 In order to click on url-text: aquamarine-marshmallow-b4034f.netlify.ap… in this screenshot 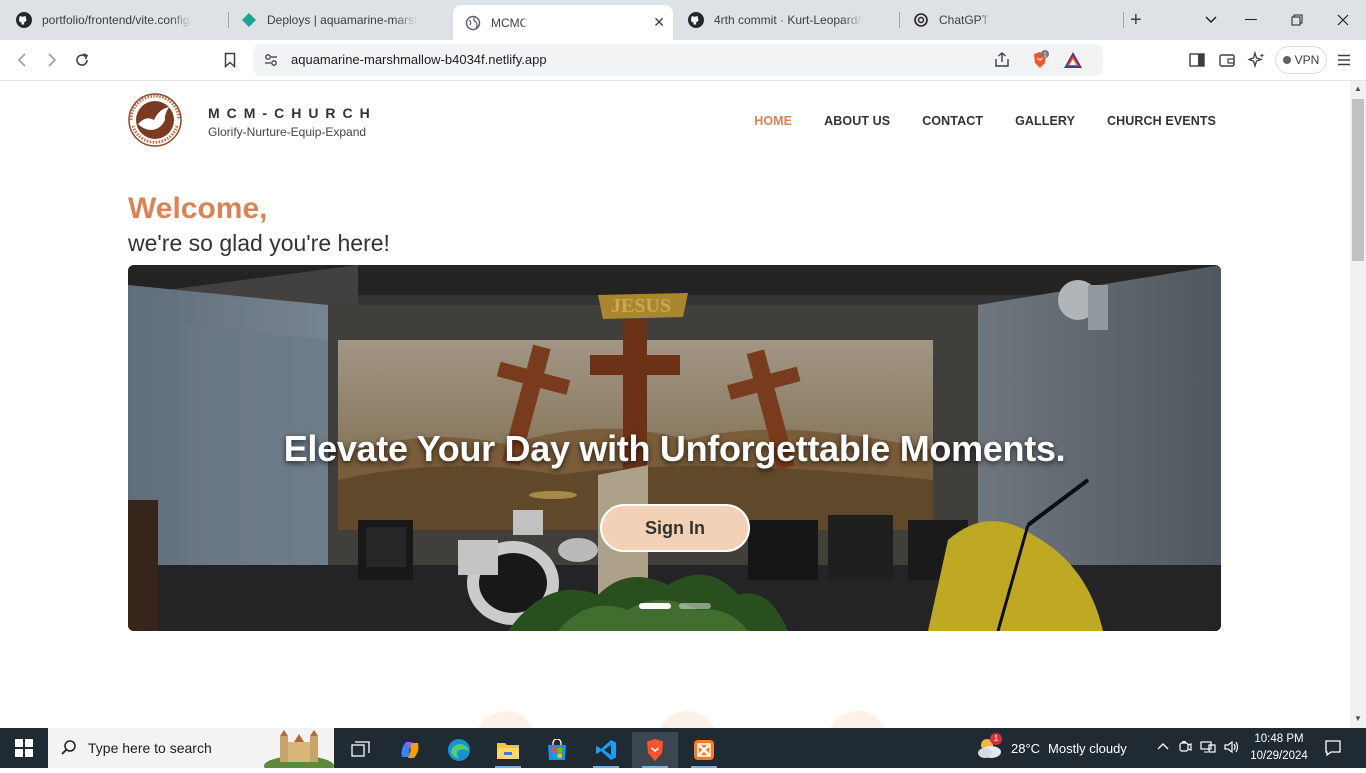, I will do `click(419, 59)`.